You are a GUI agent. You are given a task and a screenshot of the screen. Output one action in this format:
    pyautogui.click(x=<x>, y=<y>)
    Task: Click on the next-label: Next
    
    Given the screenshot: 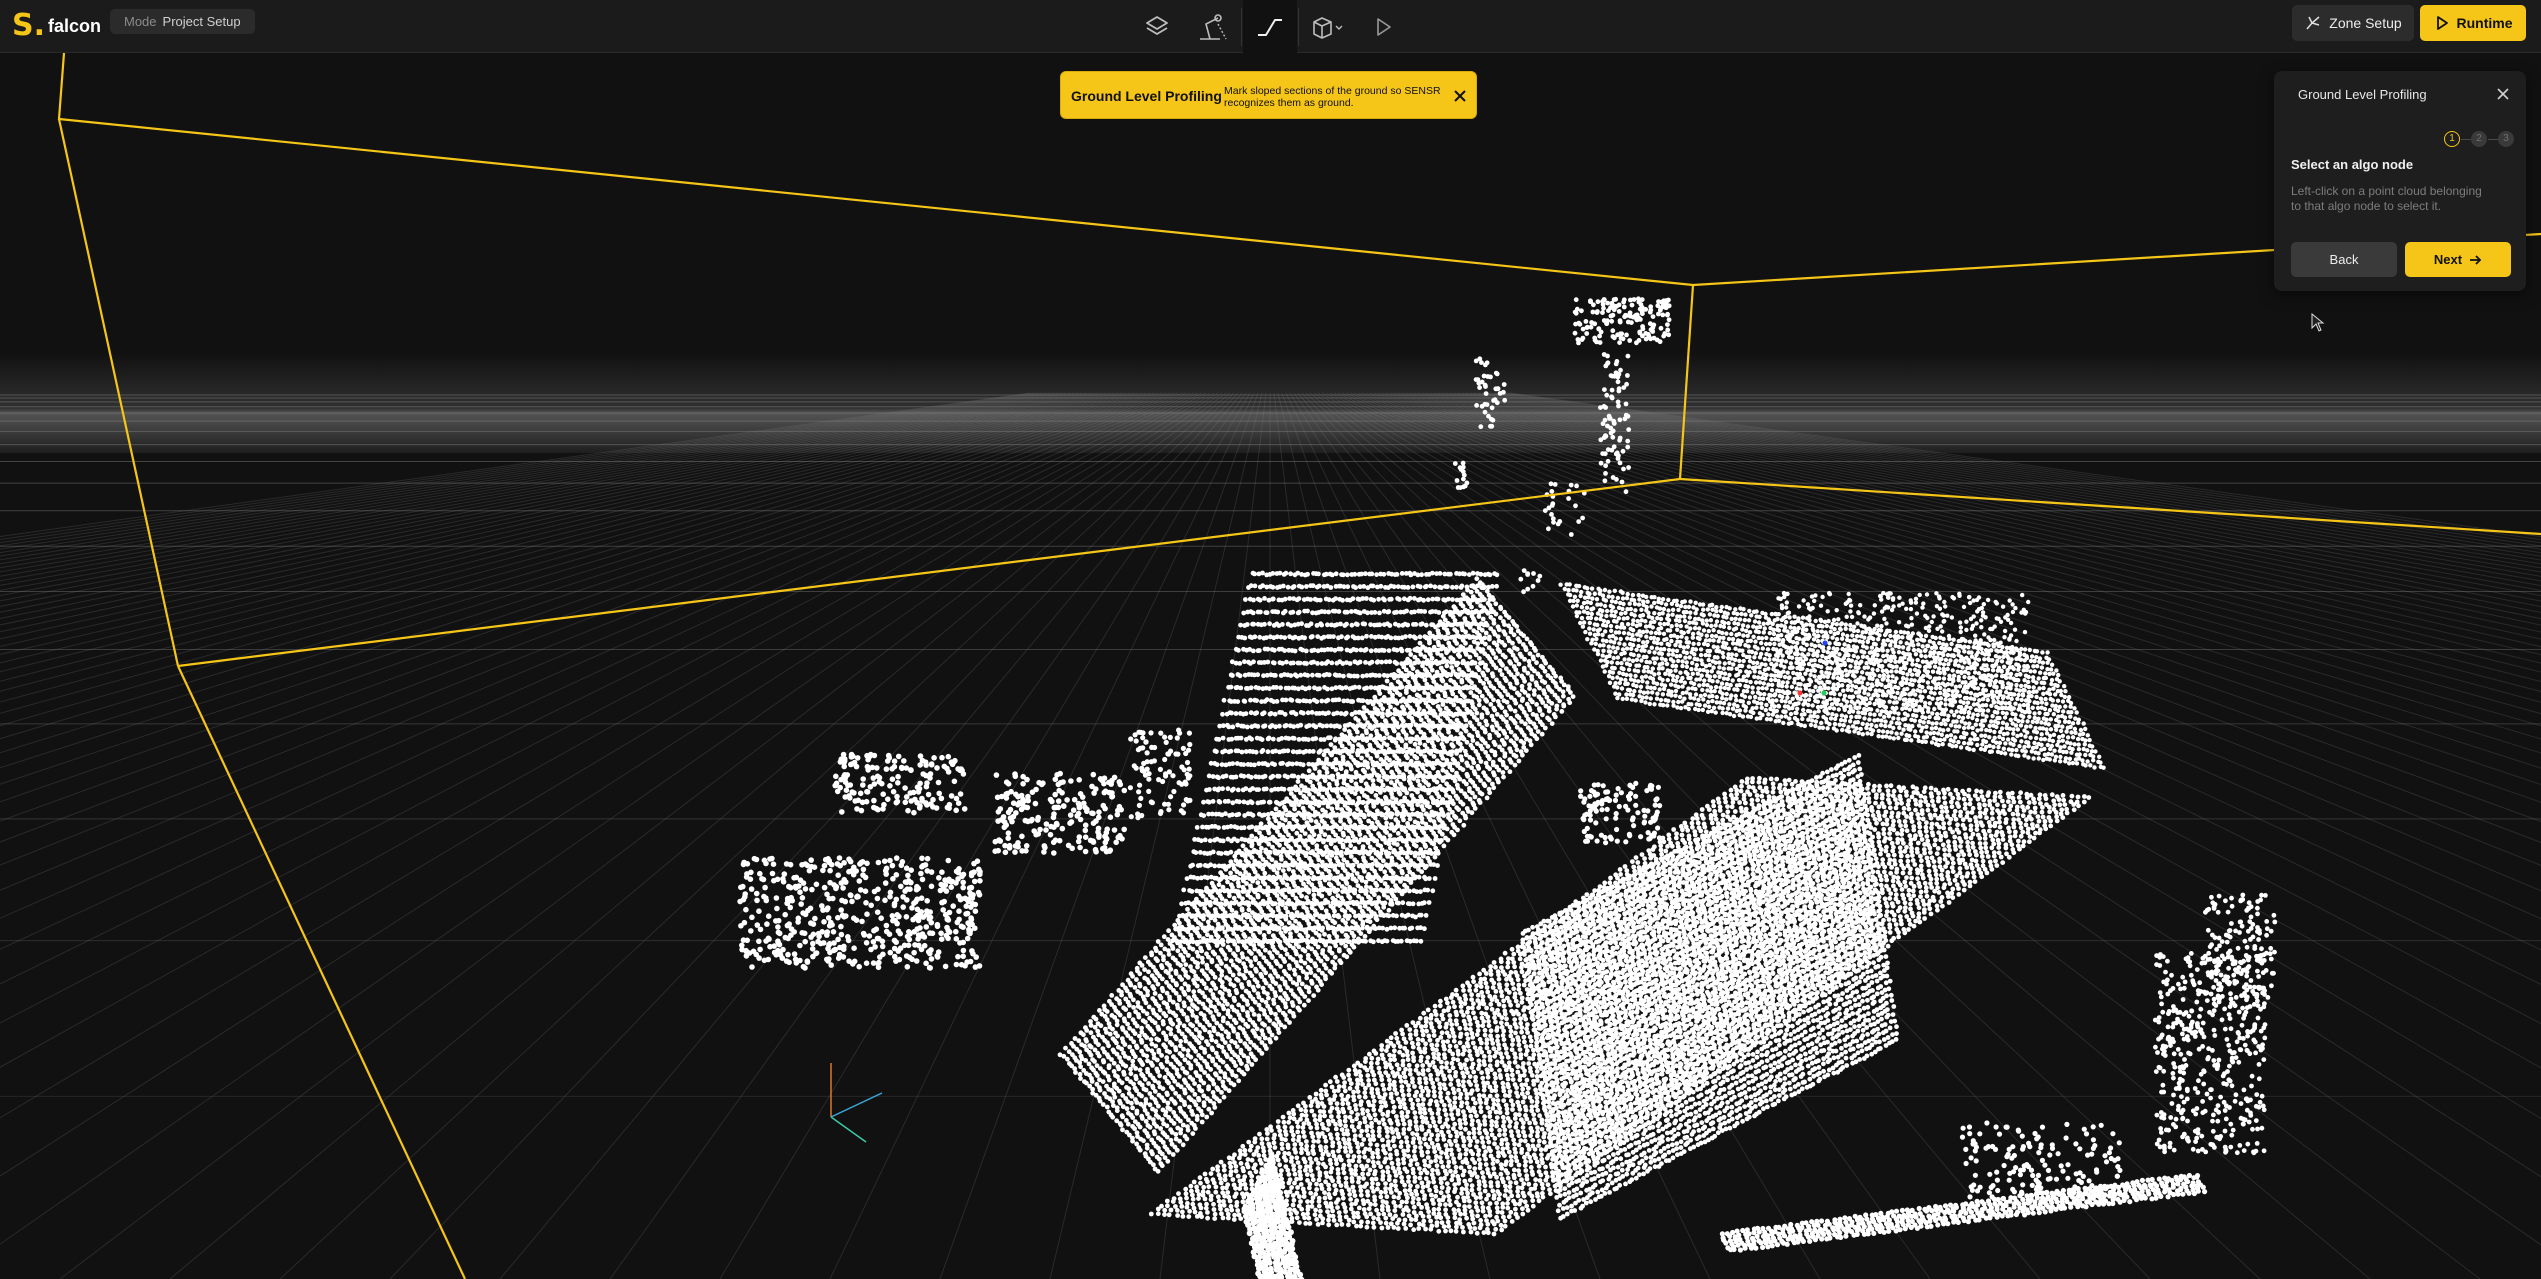 What is the action you would take?
    pyautogui.click(x=2448, y=259)
    